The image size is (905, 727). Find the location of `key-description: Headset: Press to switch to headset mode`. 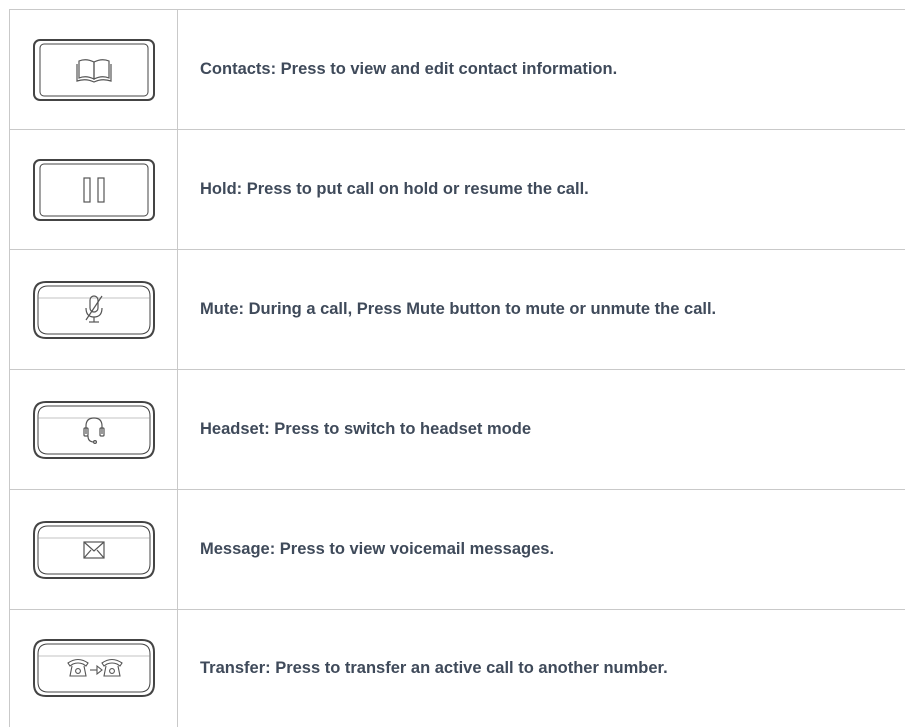

key-description: Headset: Press to switch to headset mode is located at coordinates (541, 429).